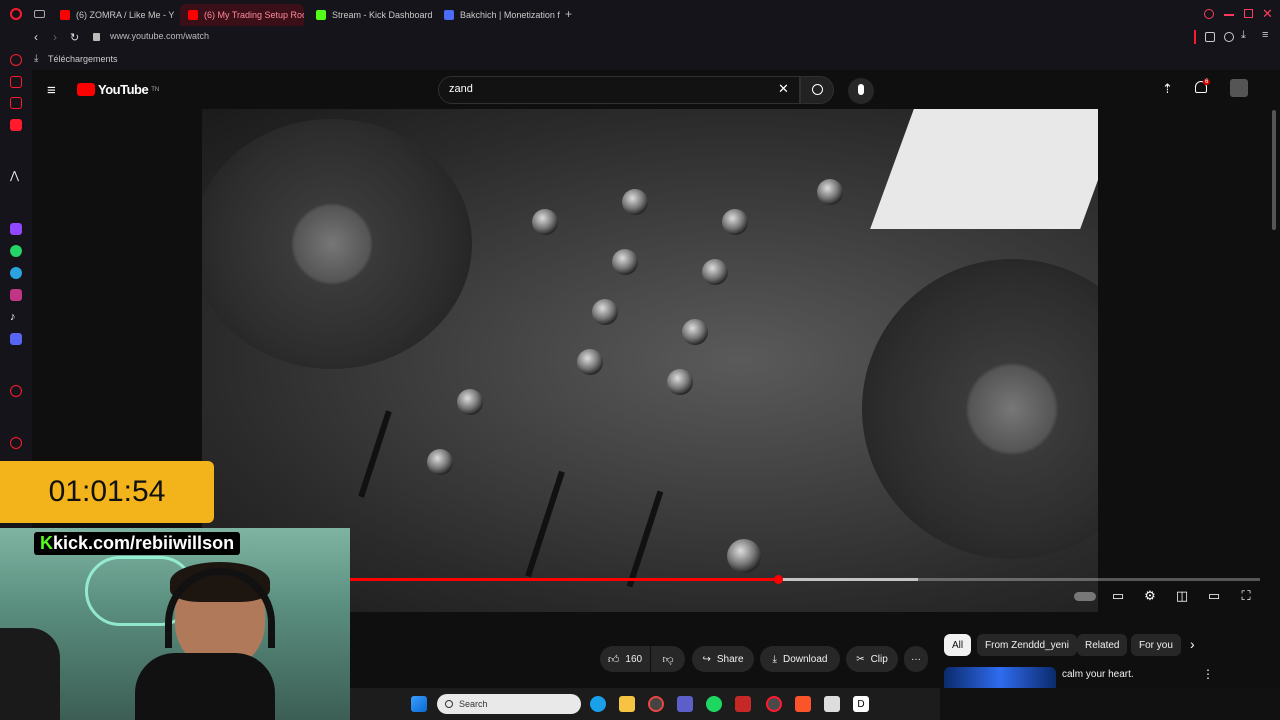 This screenshot has width=1280, height=720. What do you see at coordinates (625, 659) in the screenshot?
I see `like-button: 👍︎ 160` at bounding box center [625, 659].